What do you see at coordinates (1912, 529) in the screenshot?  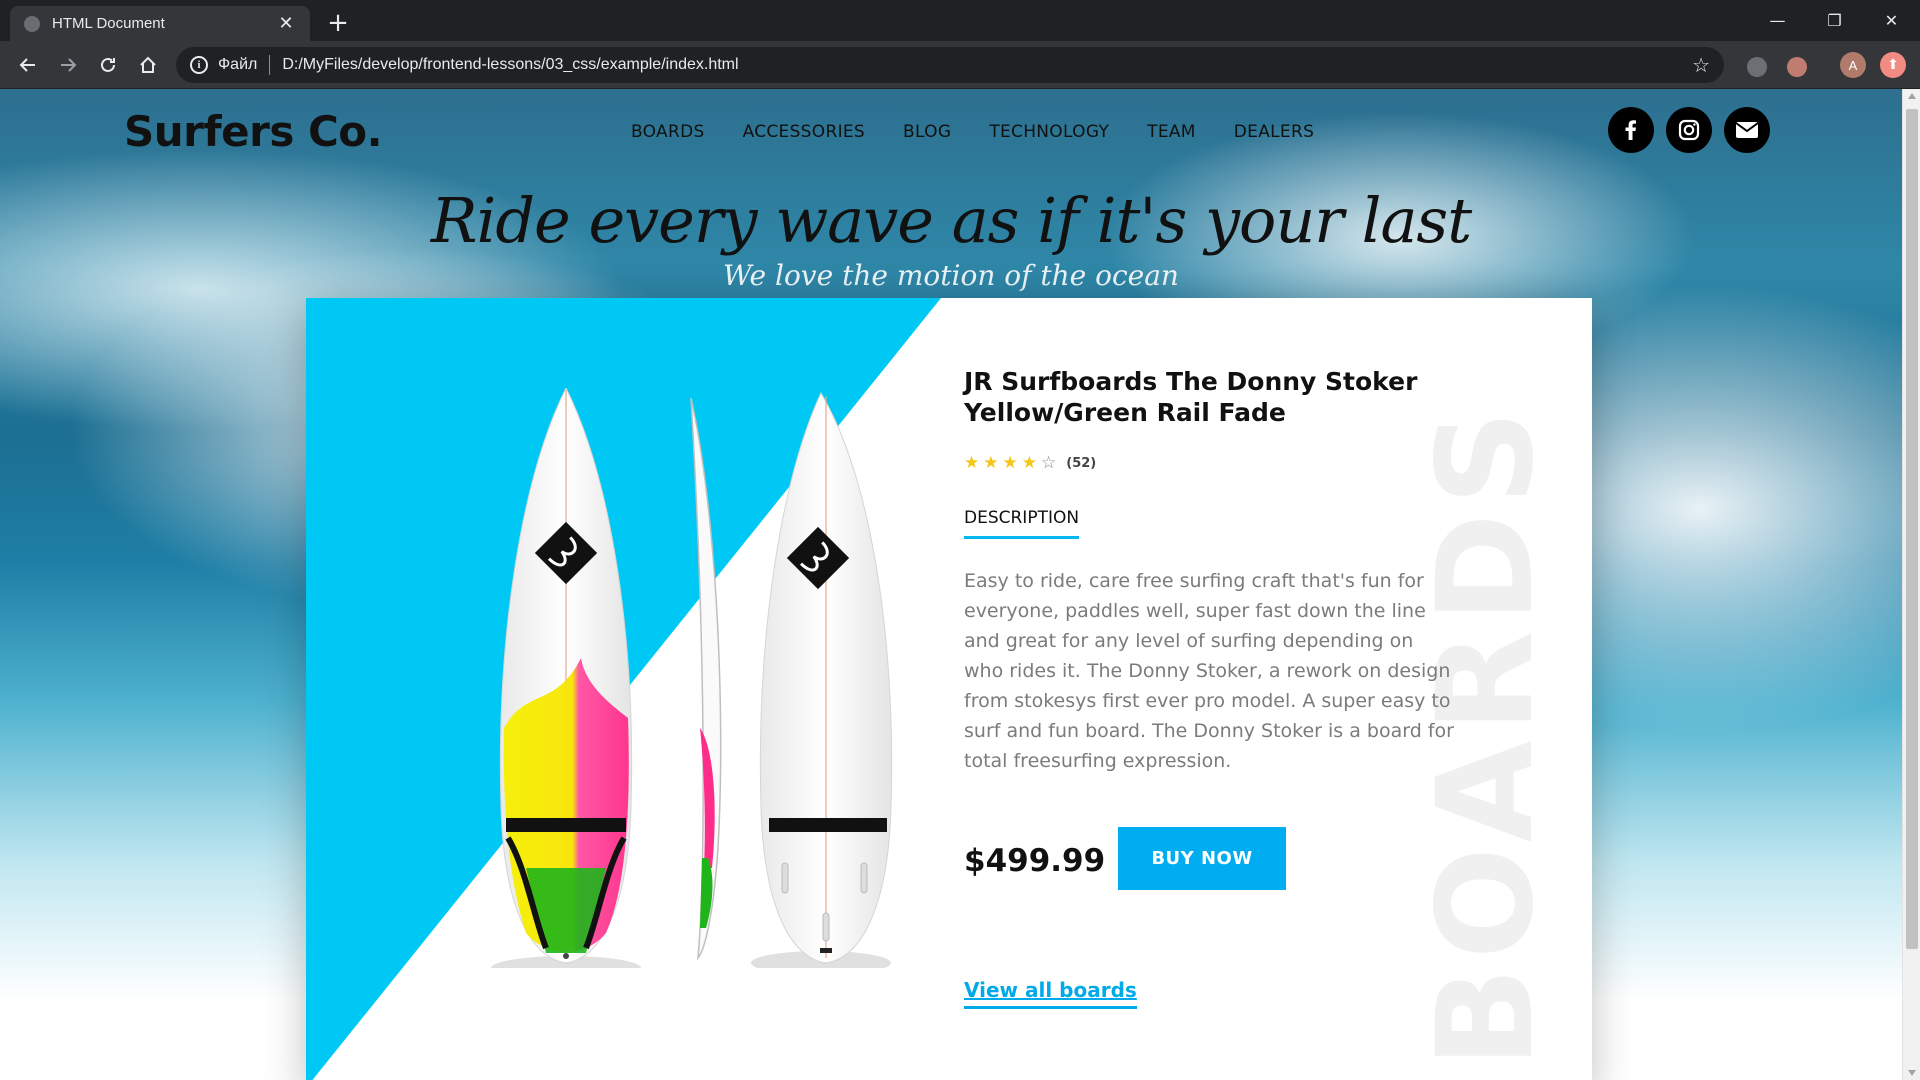 I see `scroll-thumb` at bounding box center [1912, 529].